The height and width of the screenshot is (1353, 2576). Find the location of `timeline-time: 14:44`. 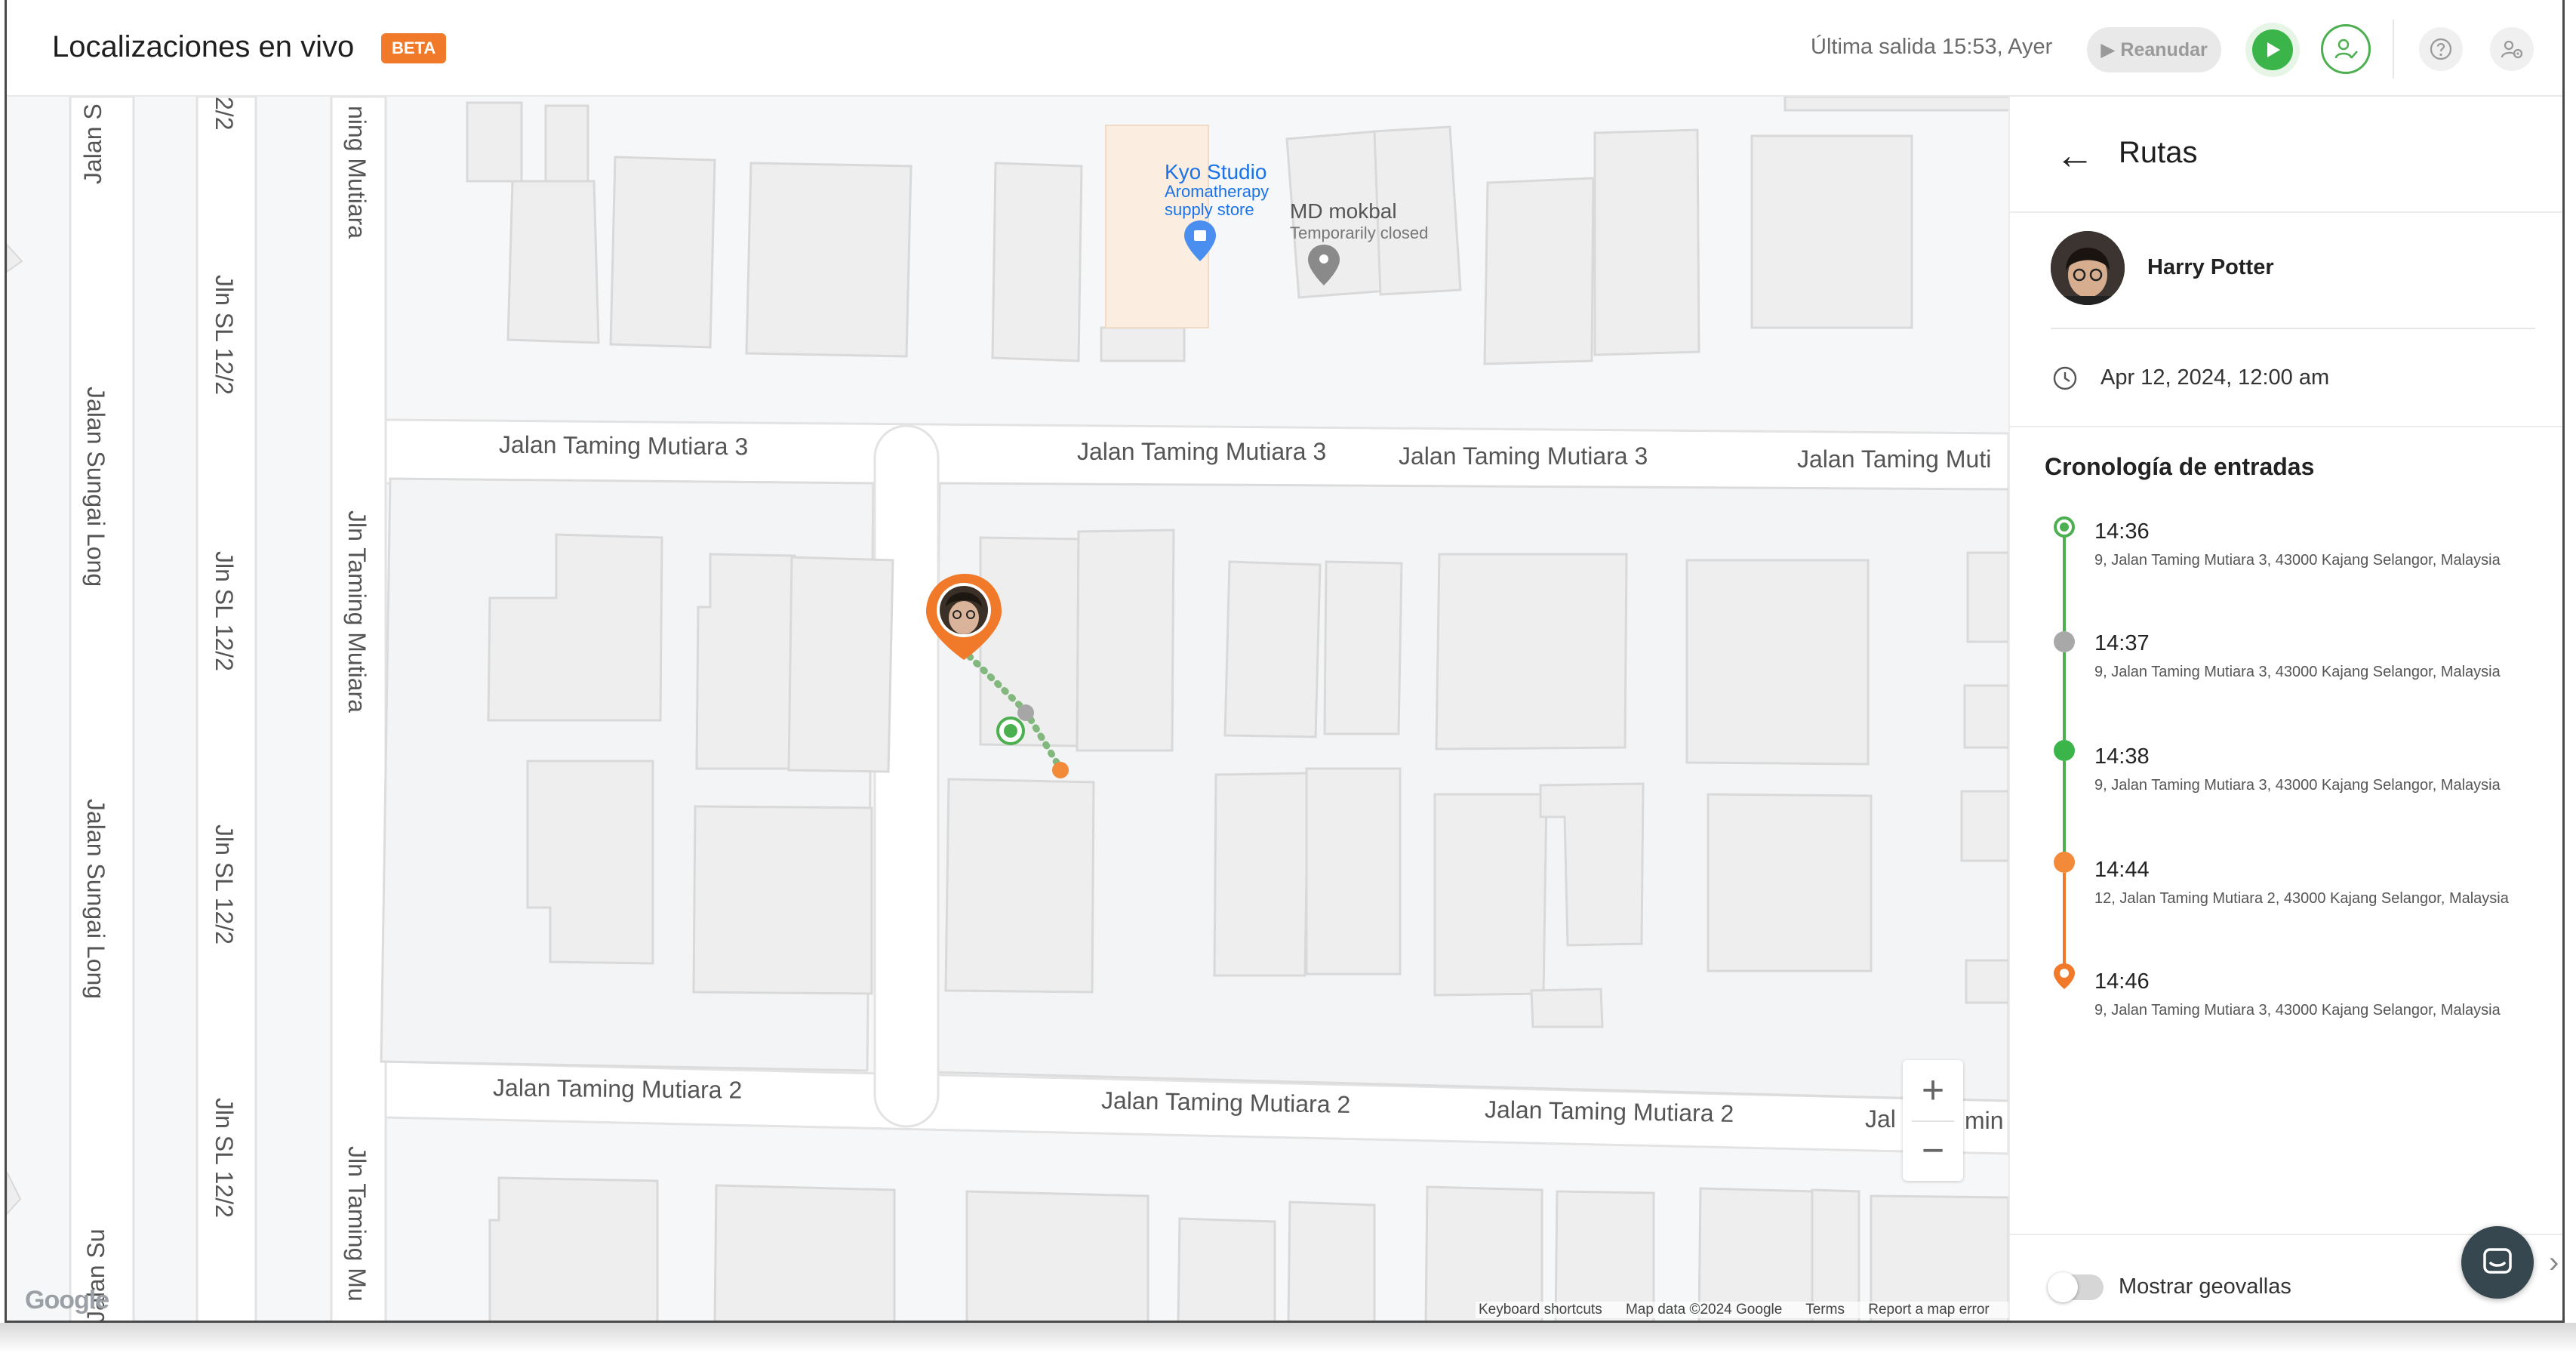

timeline-time: 14:44 is located at coordinates (2122, 870).